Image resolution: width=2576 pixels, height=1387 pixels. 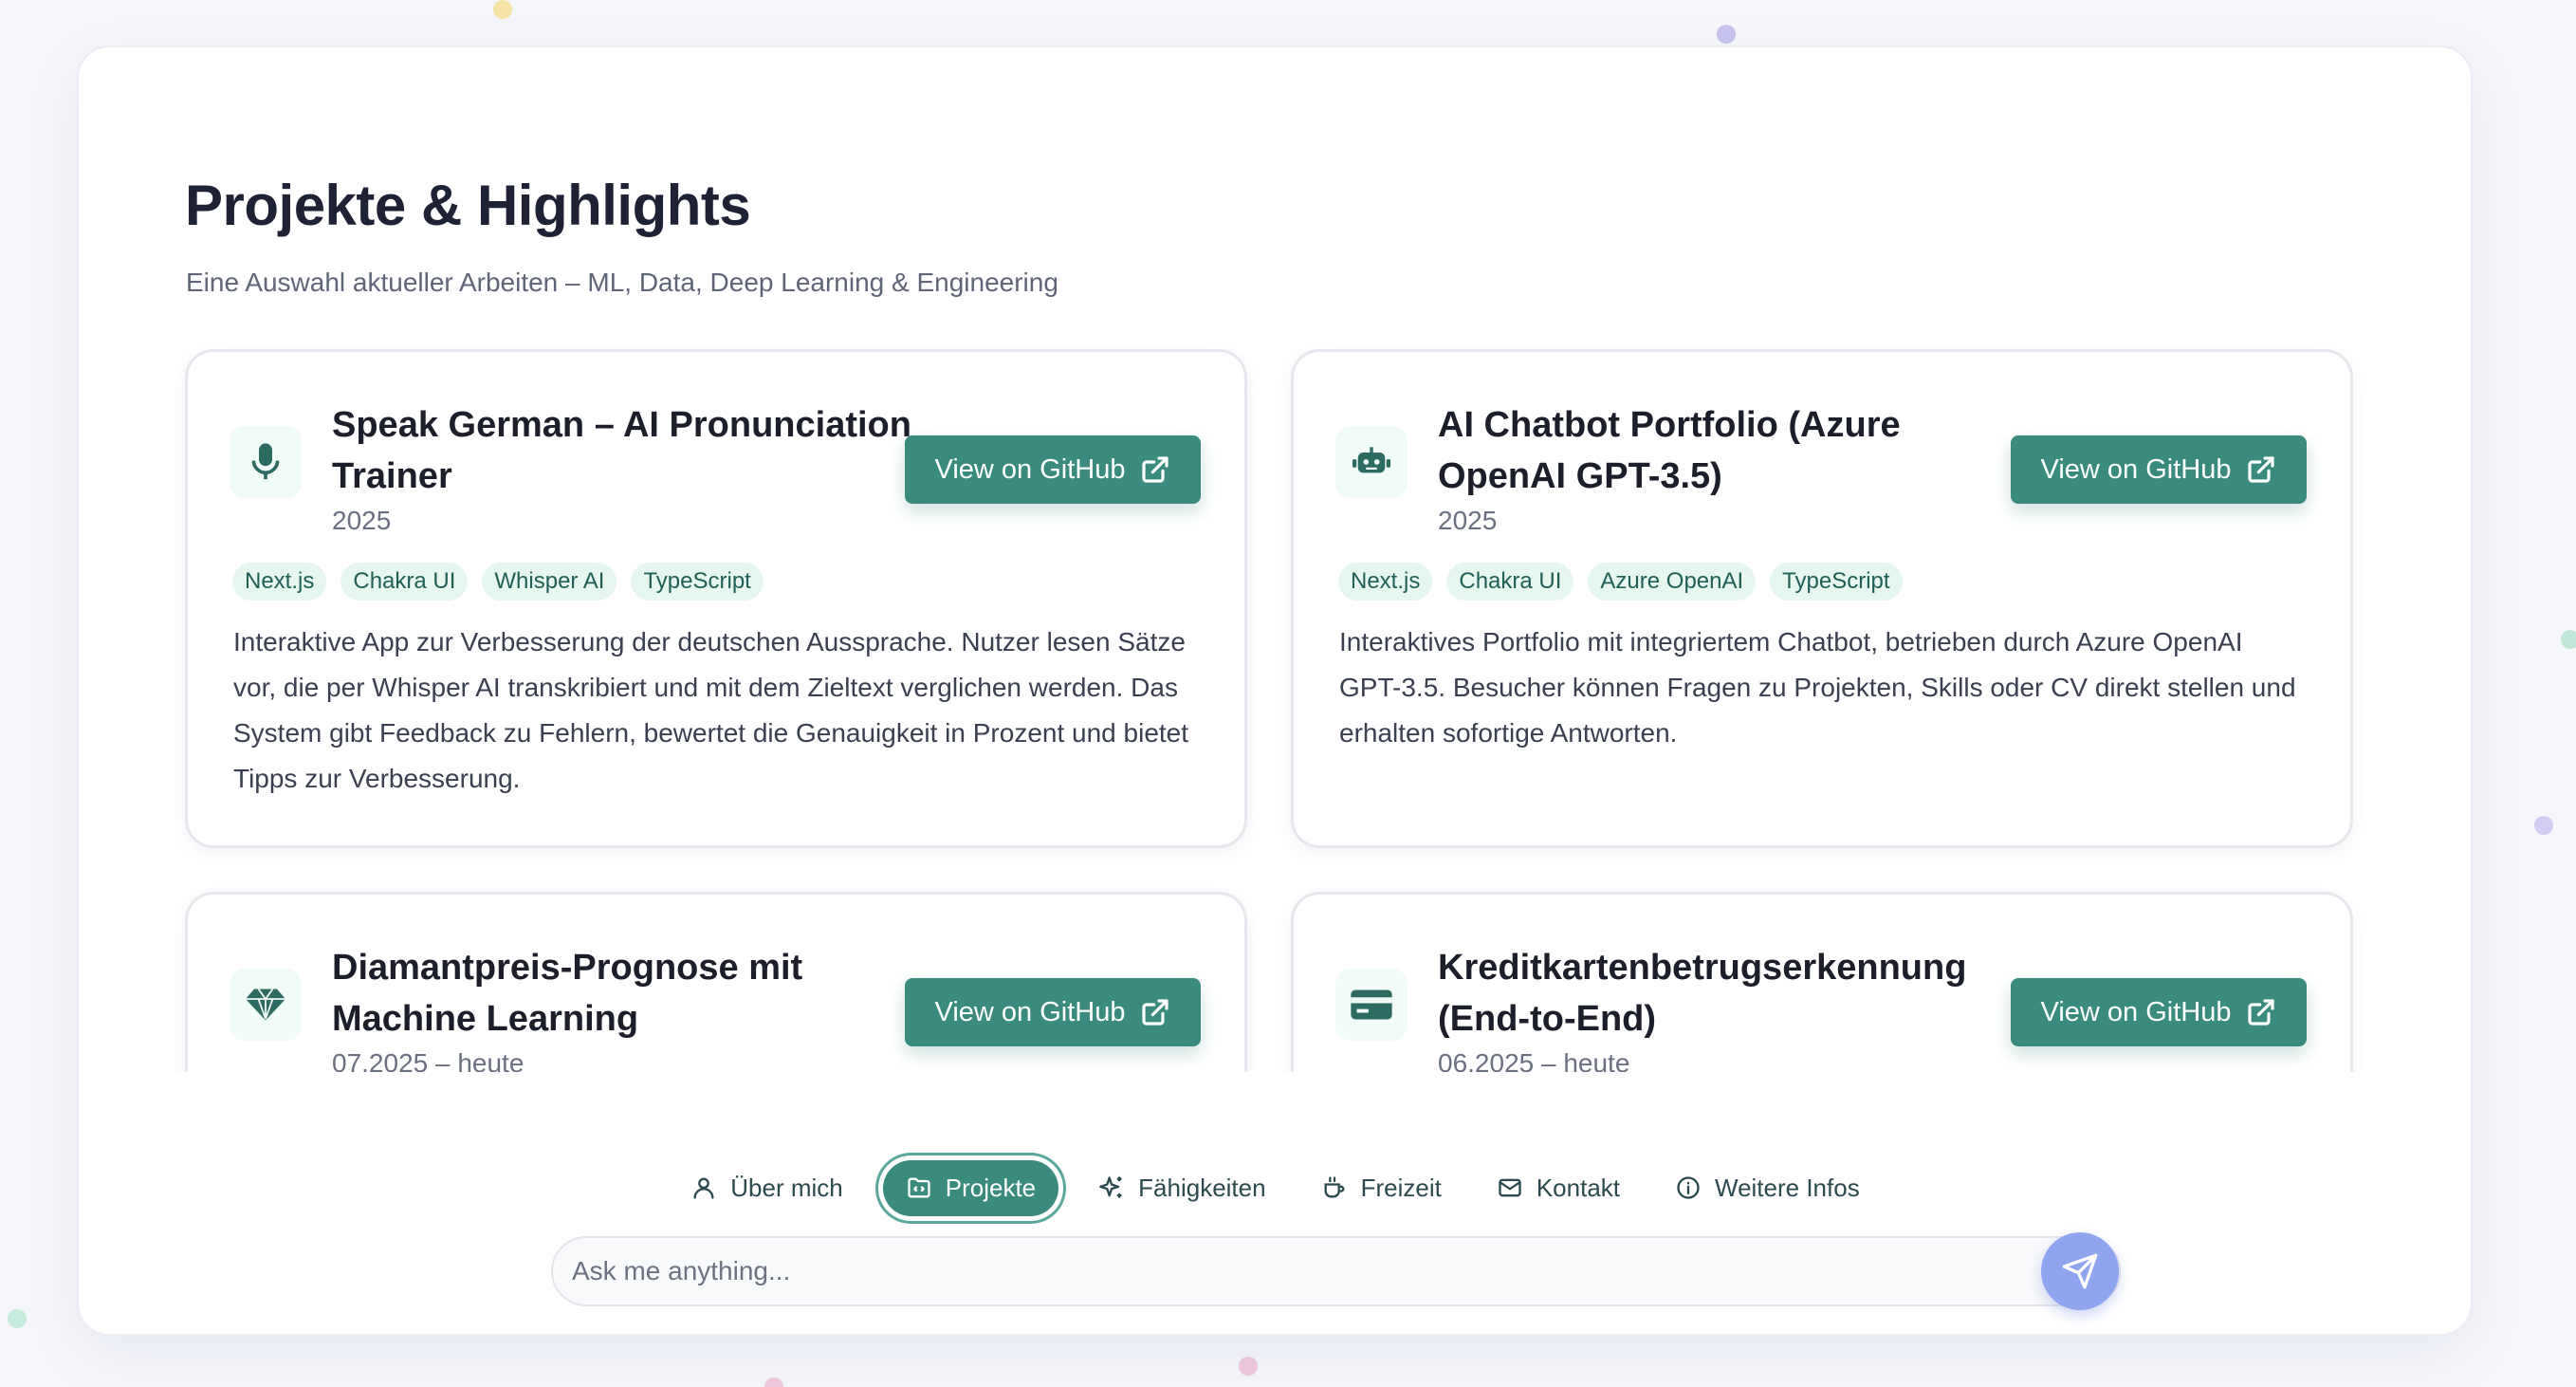 I want to click on nav-label: Fähigkeiten, so click(x=1202, y=1187).